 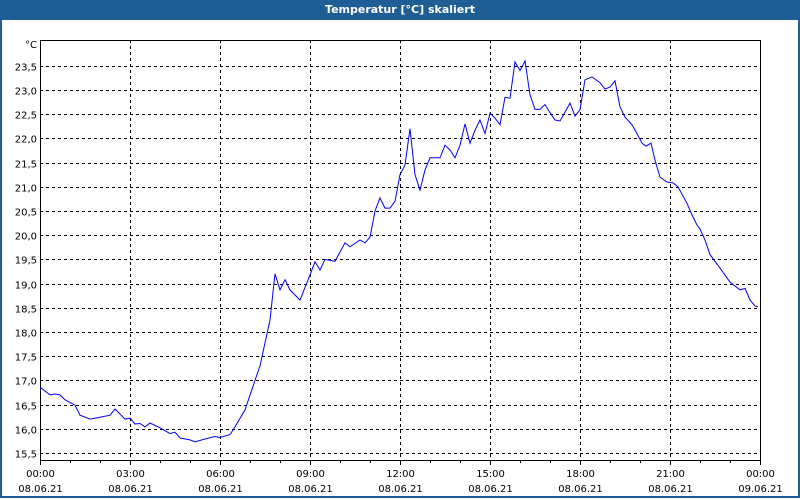 I want to click on y-tick-label: 21,5, so click(x=26, y=165).